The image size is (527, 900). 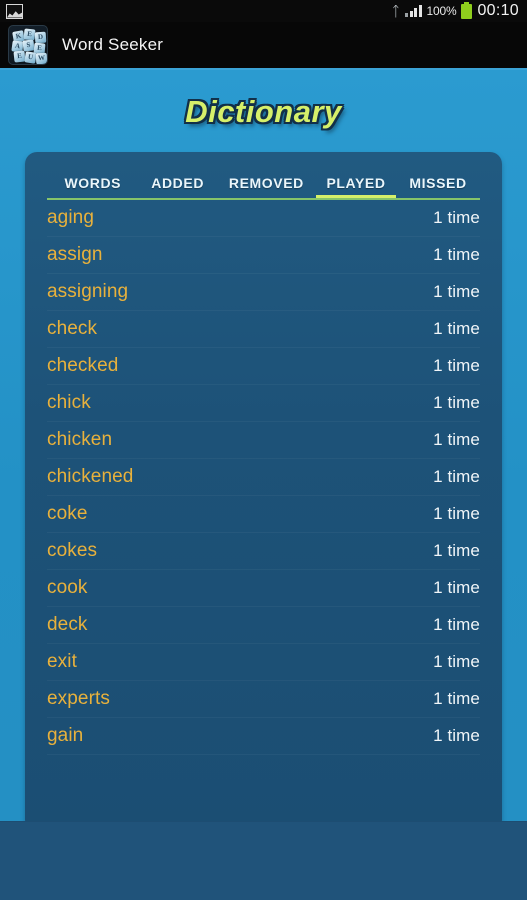 I want to click on word-label: cokes, so click(x=72, y=550).